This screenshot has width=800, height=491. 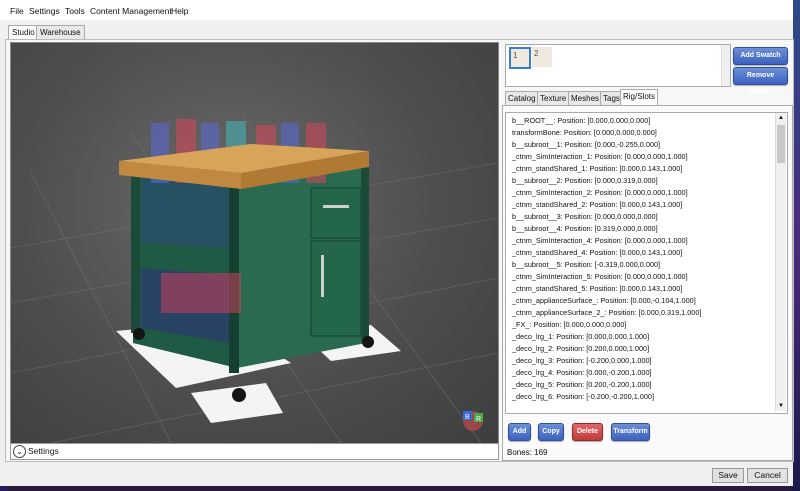 I want to click on gizmo-label-r: R, so click(x=478, y=419).